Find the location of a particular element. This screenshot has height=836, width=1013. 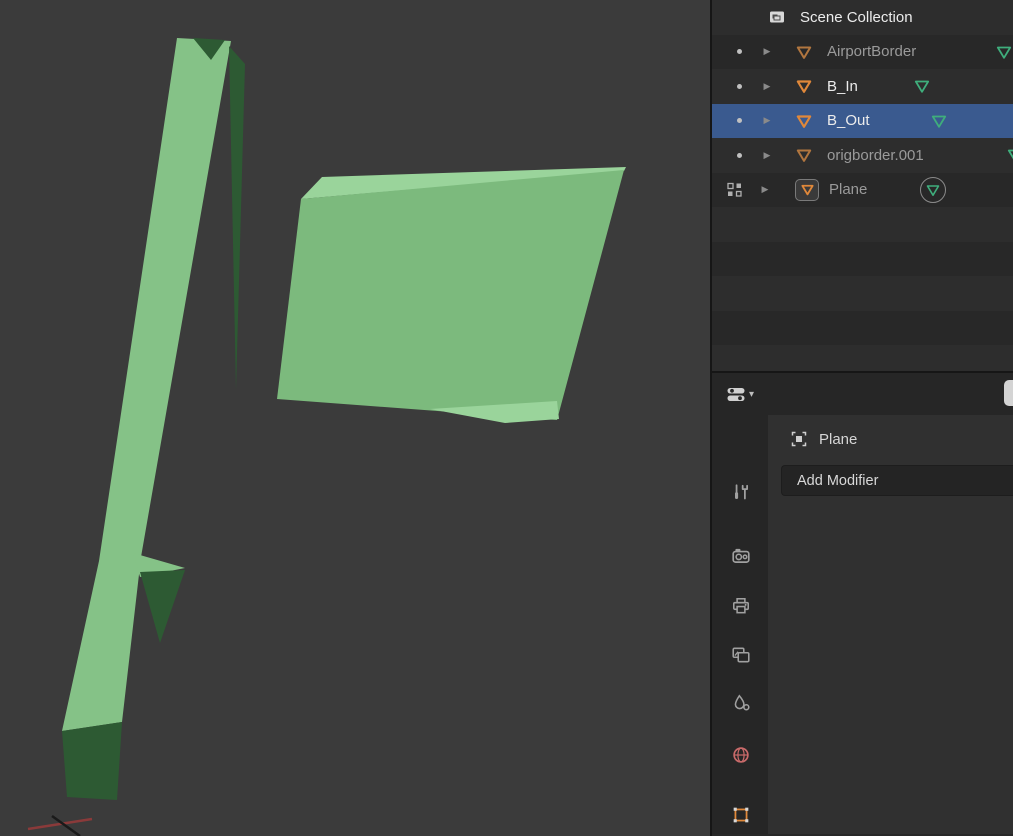

render-icon is located at coordinates (741, 555).